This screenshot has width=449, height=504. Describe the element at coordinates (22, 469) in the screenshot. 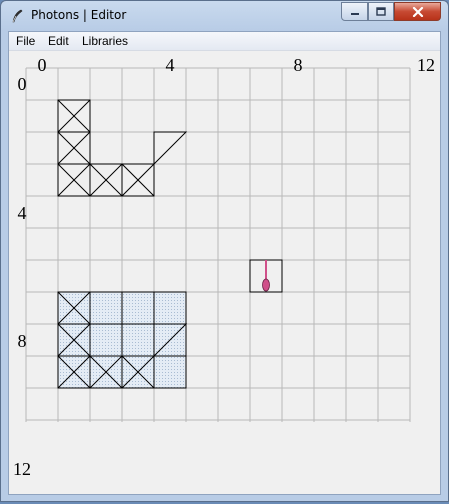

I see `left-axis-label: 12` at that location.